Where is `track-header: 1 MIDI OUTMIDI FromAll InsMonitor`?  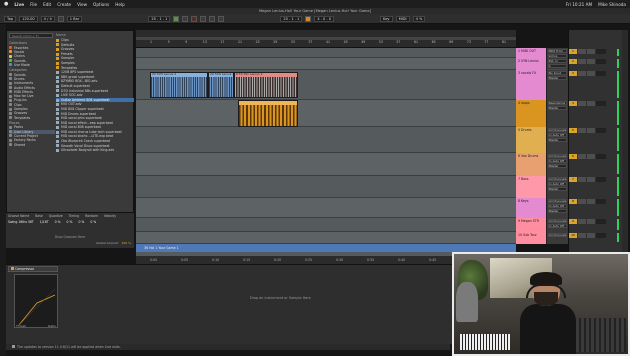
track-header: 1 MIDI OUTMIDI FromAll InsMonitor is located at coordinates (542, 55).